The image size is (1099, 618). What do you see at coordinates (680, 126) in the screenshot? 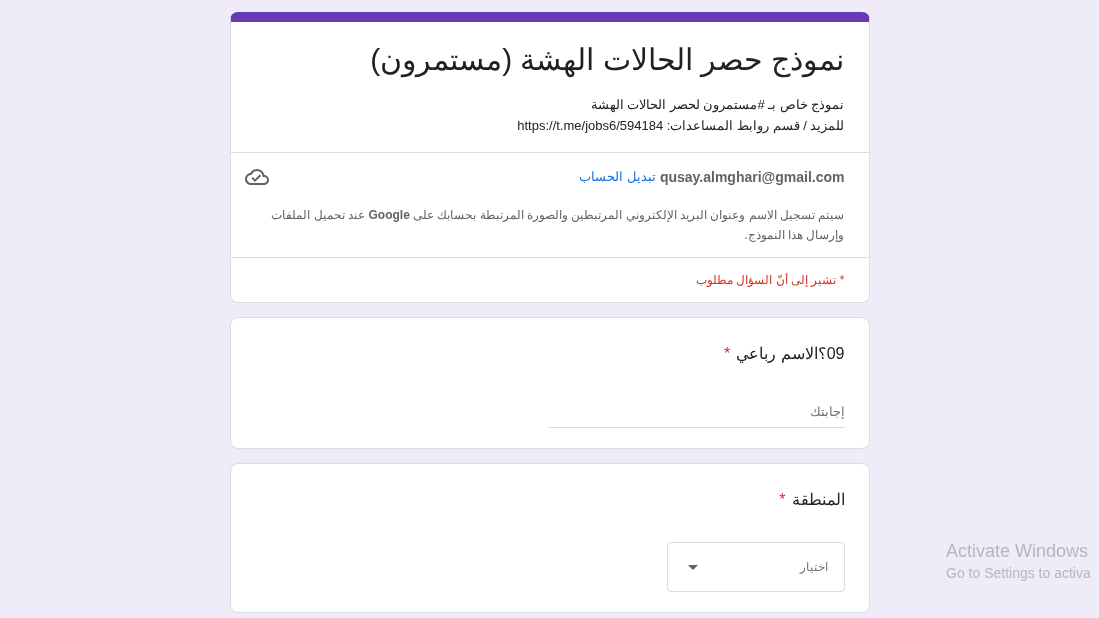
I see `form-description-line: للمزيد / قسم روابط المساعدات: https://t.me/jobs6/594184` at bounding box center [680, 126].